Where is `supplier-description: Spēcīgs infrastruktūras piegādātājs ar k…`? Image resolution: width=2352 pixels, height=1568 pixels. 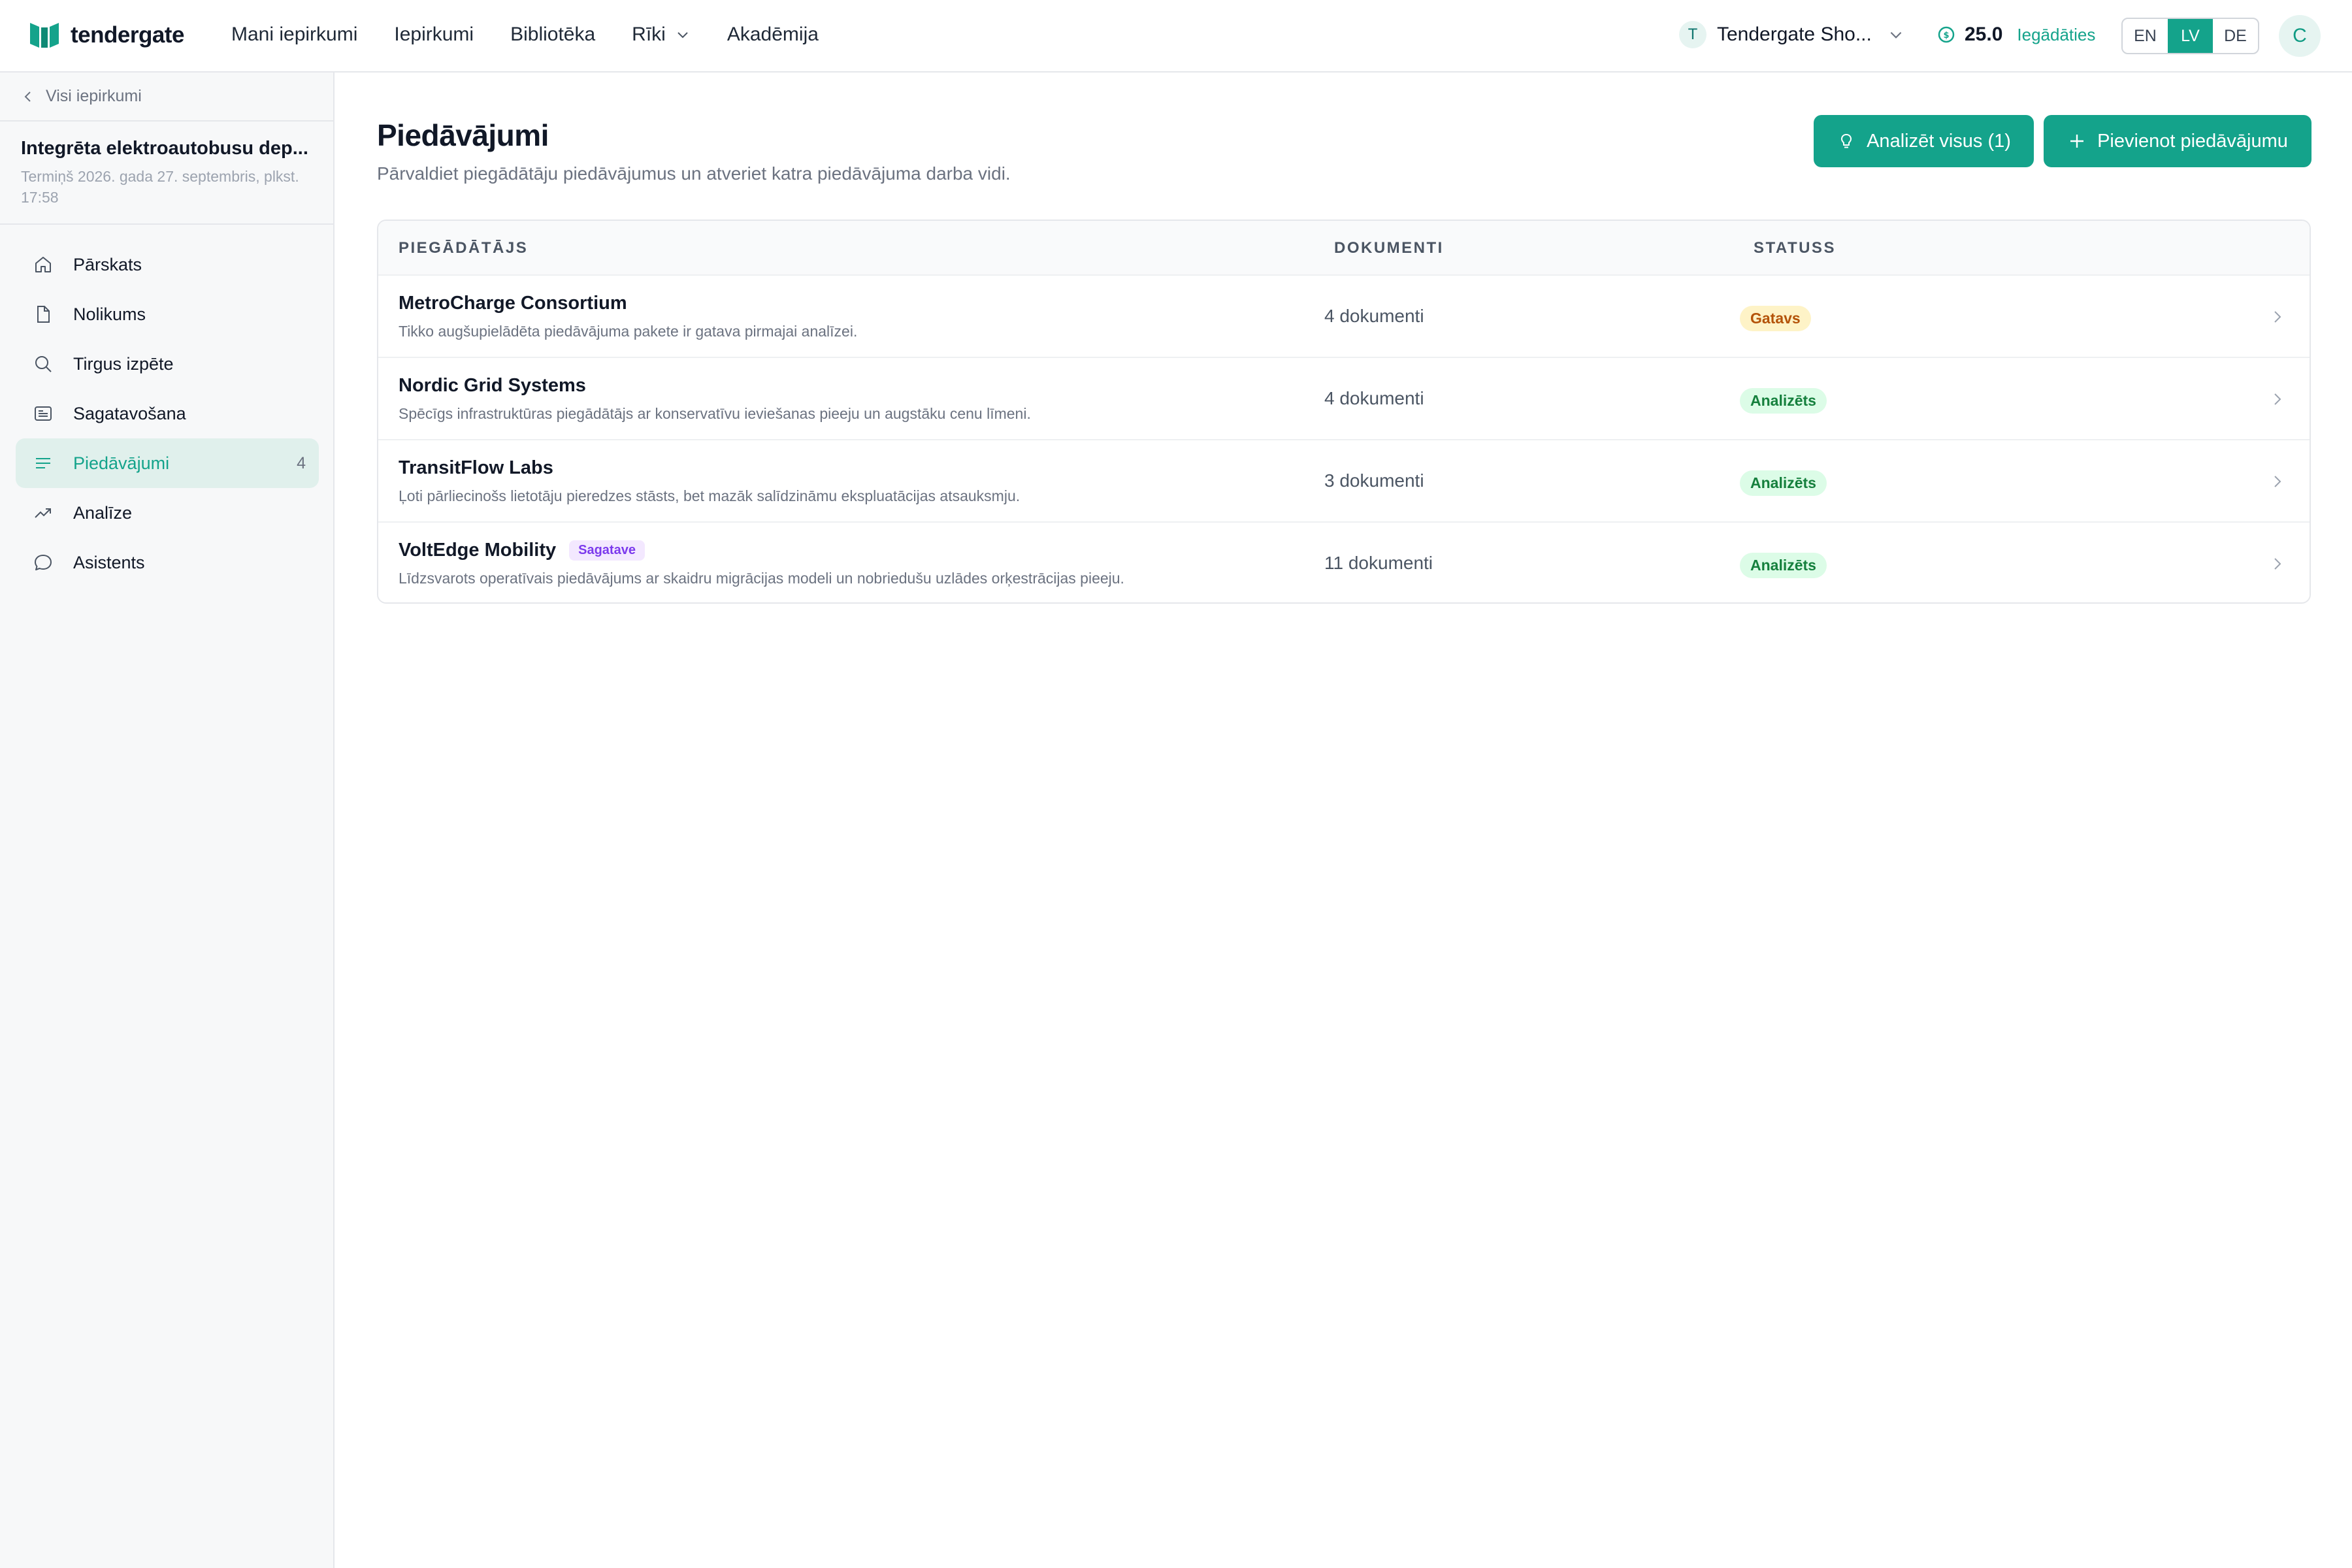 supplier-description: Spēcīgs infrastruktūras piegādātājs ar k… is located at coordinates (715, 413).